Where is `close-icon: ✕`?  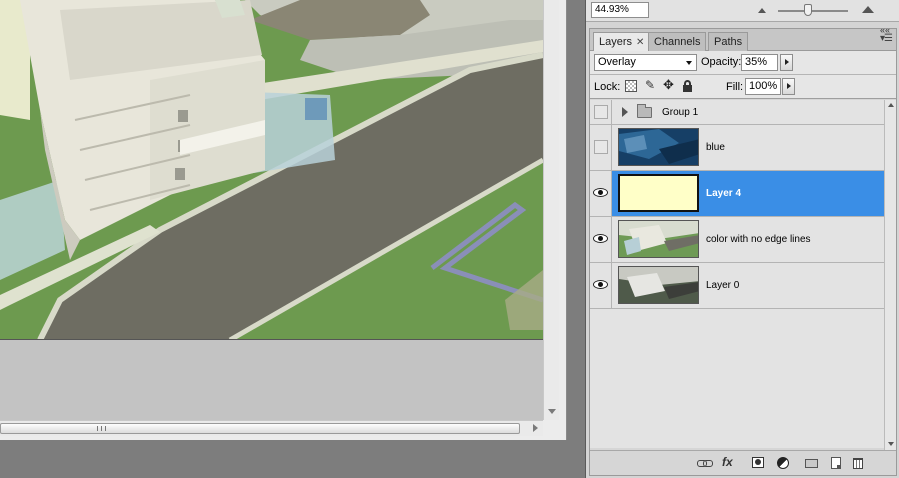 close-icon: ✕ is located at coordinates (640, 42).